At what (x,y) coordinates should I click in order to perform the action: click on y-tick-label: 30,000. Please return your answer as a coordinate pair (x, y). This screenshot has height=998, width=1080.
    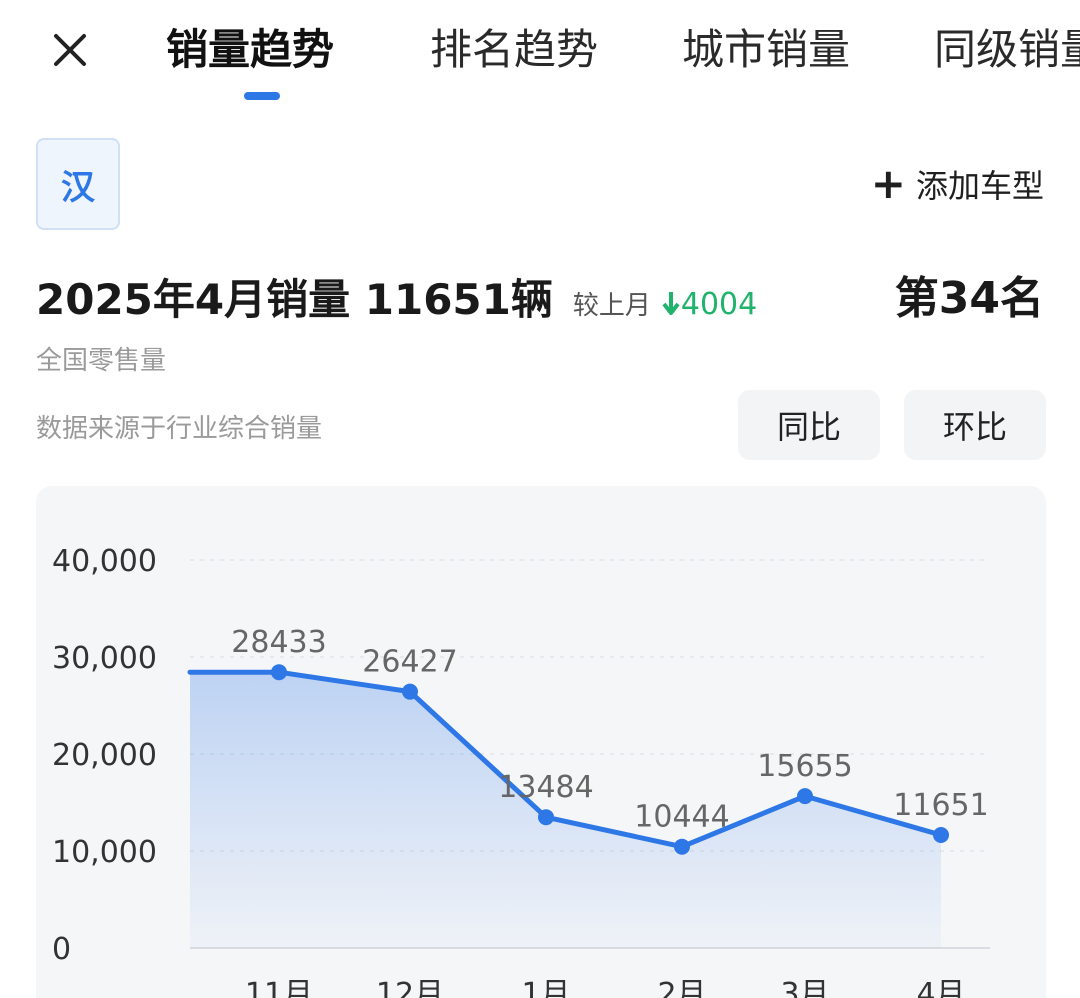
    Looking at the image, I should click on (104, 658).